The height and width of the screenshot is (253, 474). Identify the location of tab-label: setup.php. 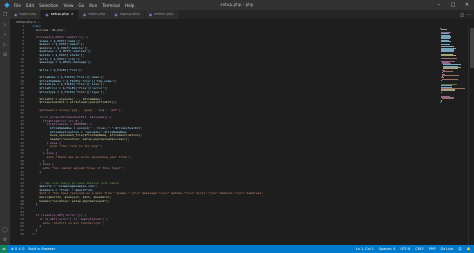
(59, 14).